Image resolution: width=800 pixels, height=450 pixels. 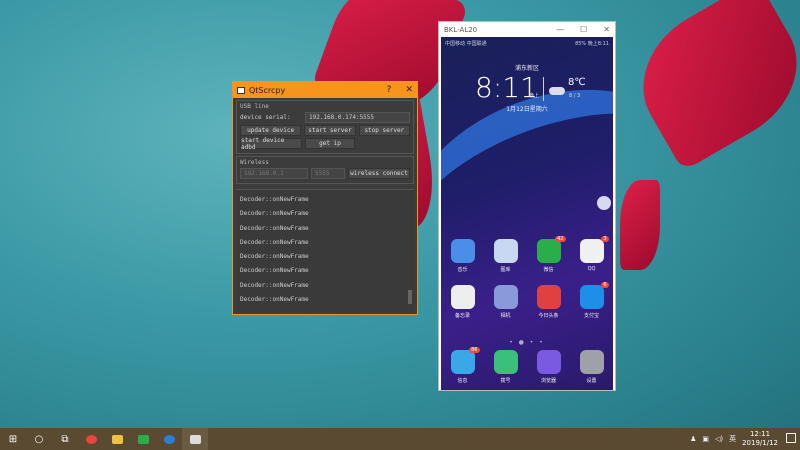 What do you see at coordinates (13, 439) in the screenshot?
I see `start-icon: ⊞` at bounding box center [13, 439].